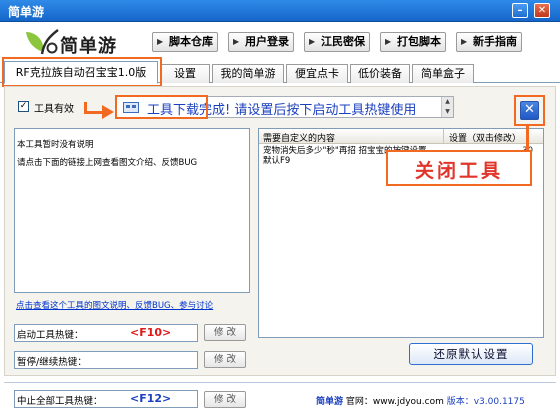 Image resolution: width=560 pixels, height=420 pixels. What do you see at coordinates (60, 401) in the screenshot?
I see `stop-all-hotkey-label: 中止全部工具热键：` at bounding box center [60, 401].